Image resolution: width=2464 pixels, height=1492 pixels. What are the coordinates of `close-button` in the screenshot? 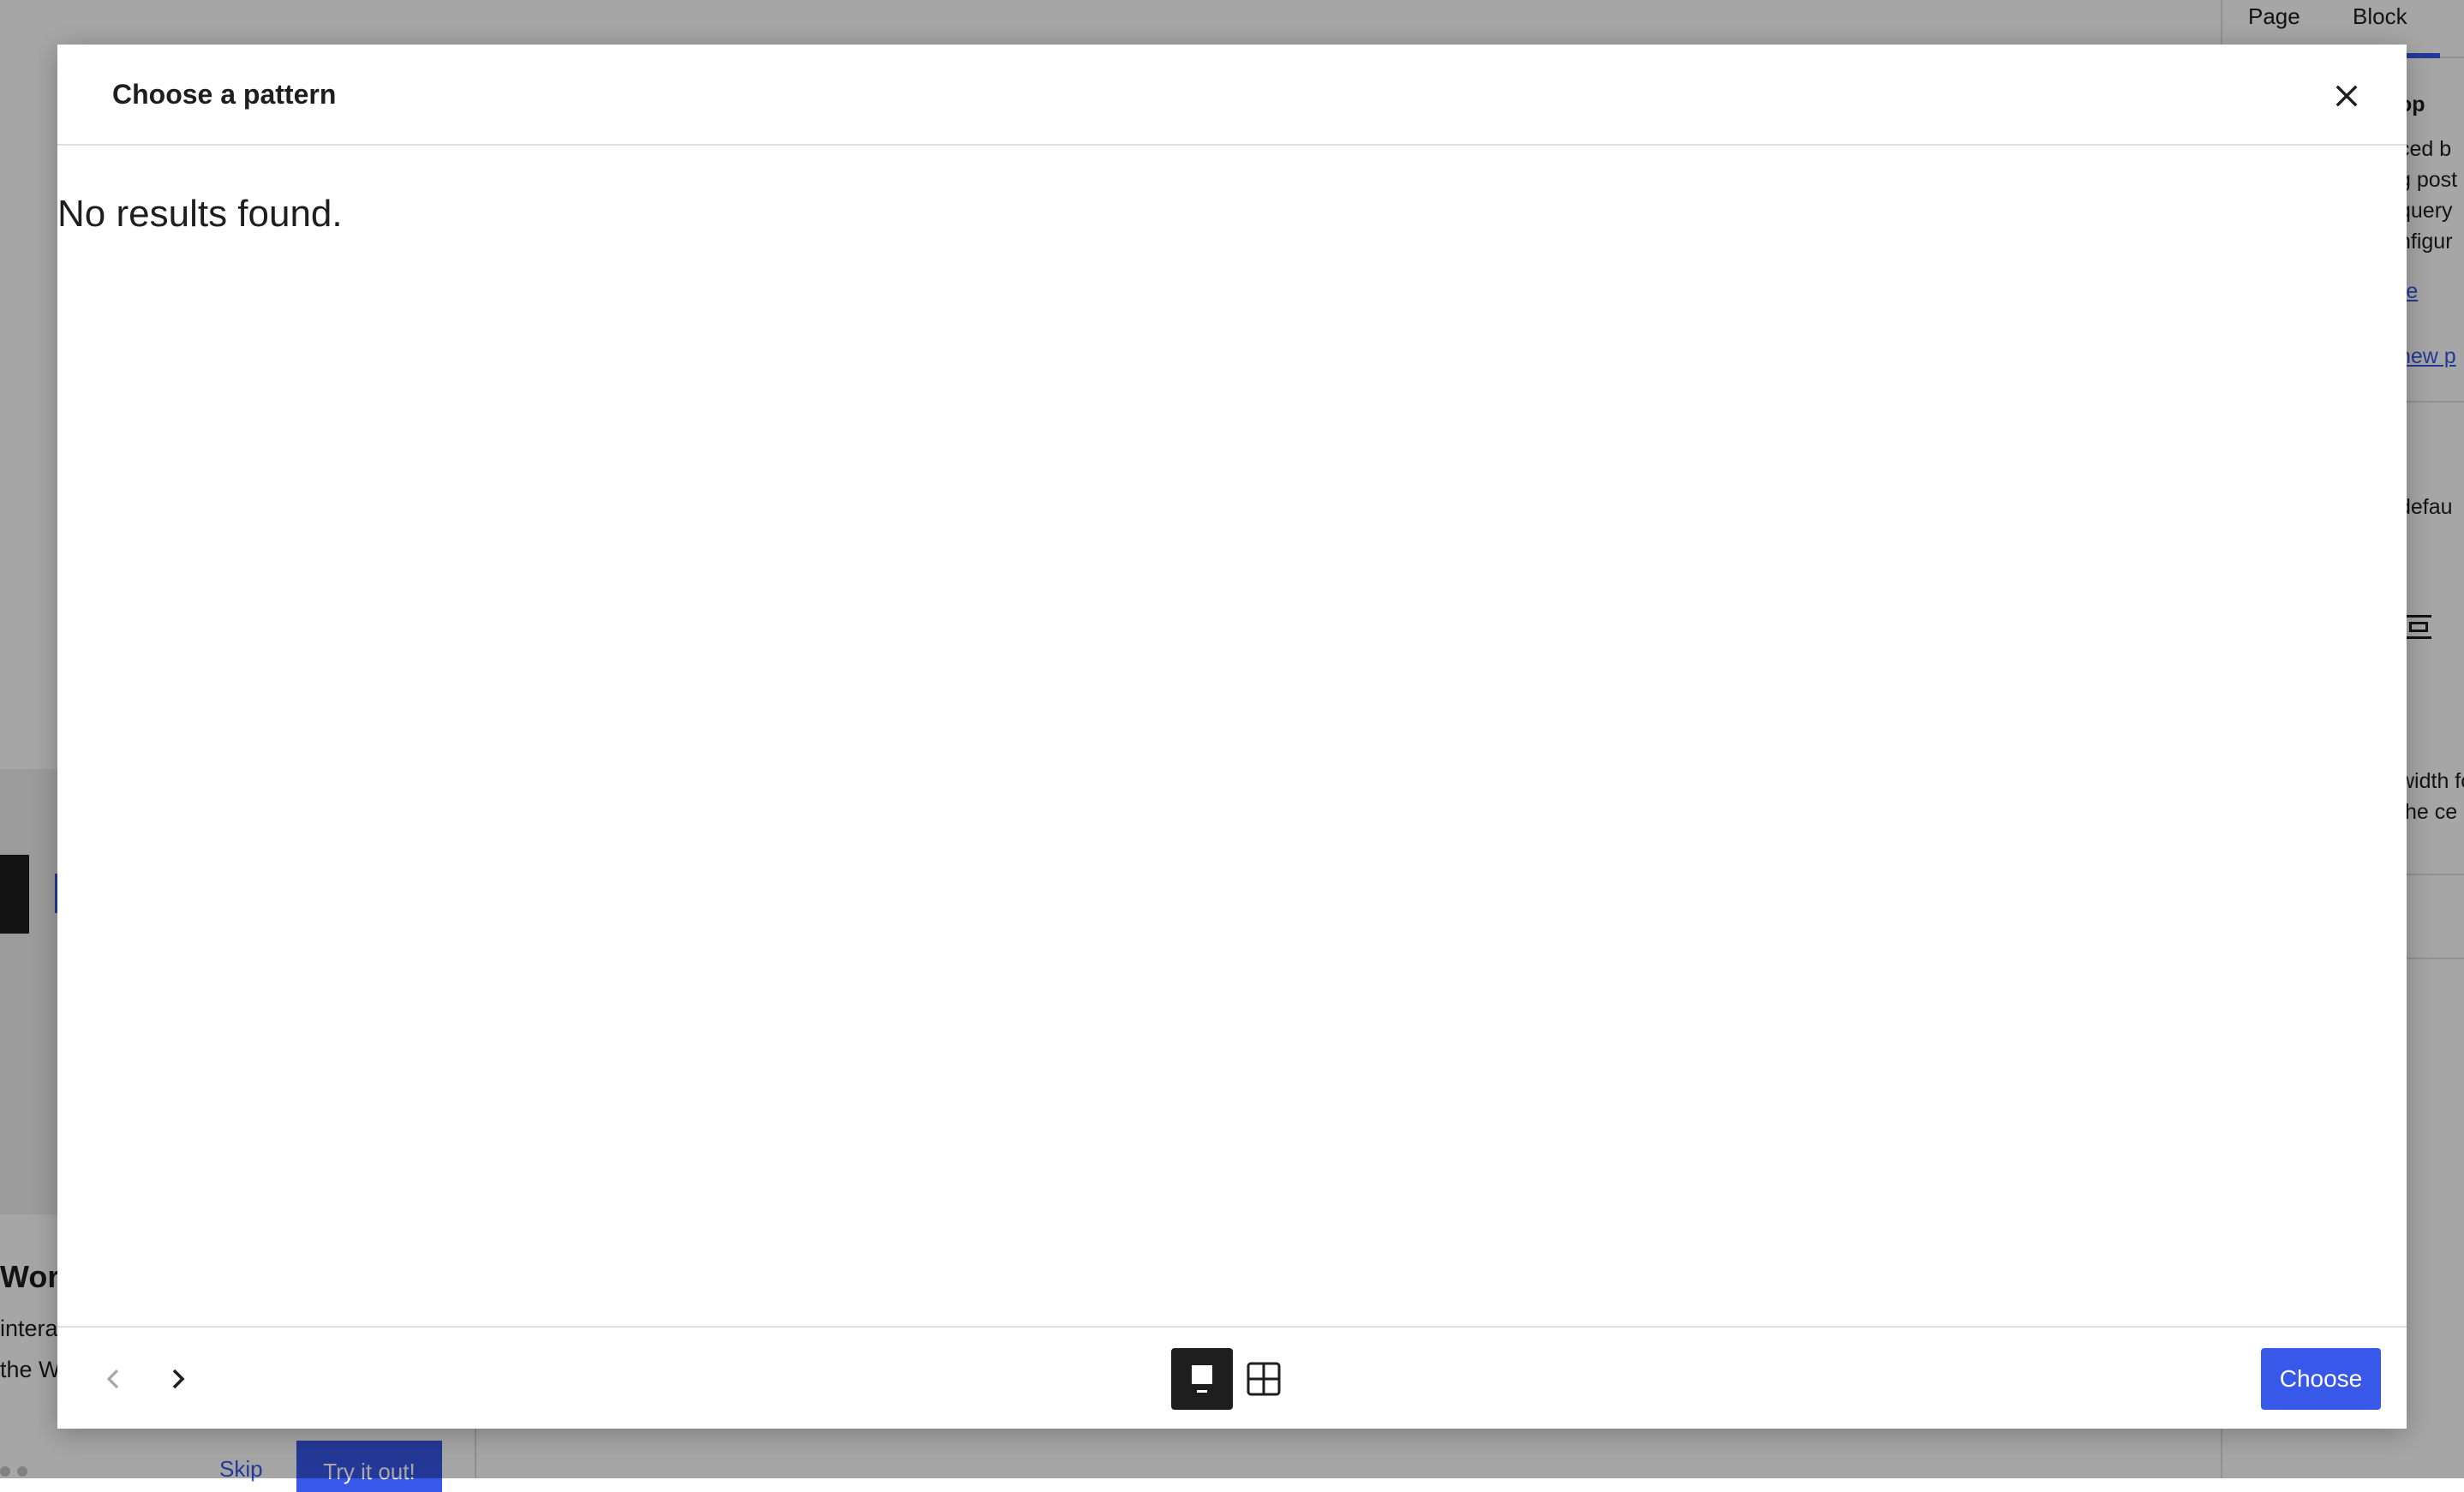 It's located at (2346, 96).